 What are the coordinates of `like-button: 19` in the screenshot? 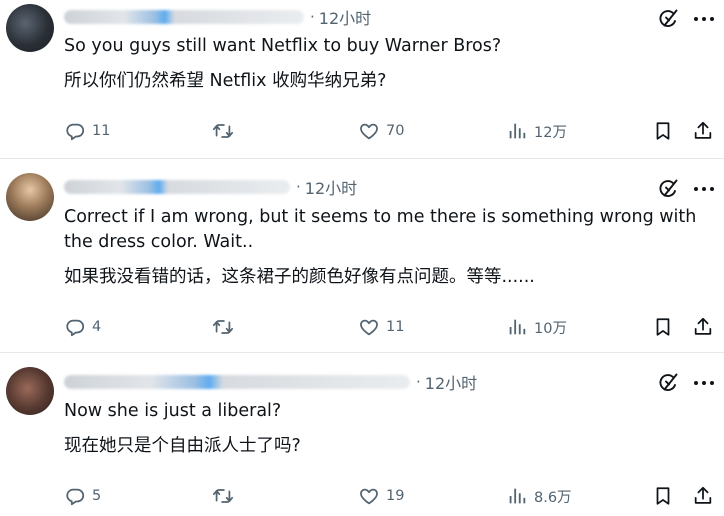 It's located at (381, 496).